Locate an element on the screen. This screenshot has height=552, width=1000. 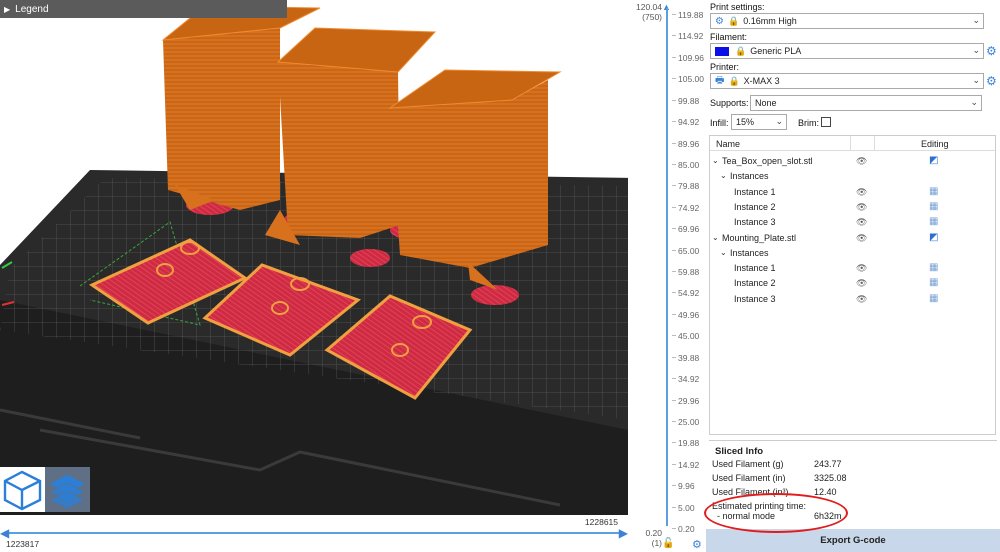
object-list-row: ⌄ Tea_Box_open_slot.stl 👁 ◩ is located at coordinates (852, 161).